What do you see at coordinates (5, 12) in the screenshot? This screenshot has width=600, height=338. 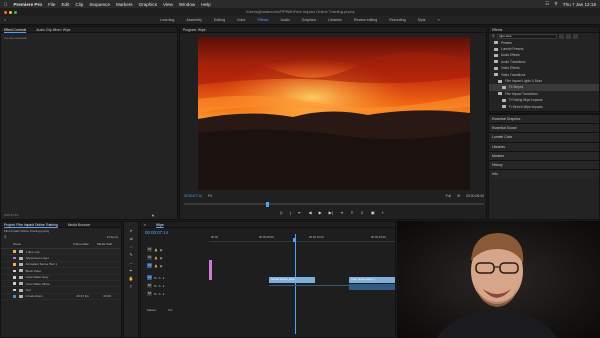 I see `close-window-button` at bounding box center [5, 12].